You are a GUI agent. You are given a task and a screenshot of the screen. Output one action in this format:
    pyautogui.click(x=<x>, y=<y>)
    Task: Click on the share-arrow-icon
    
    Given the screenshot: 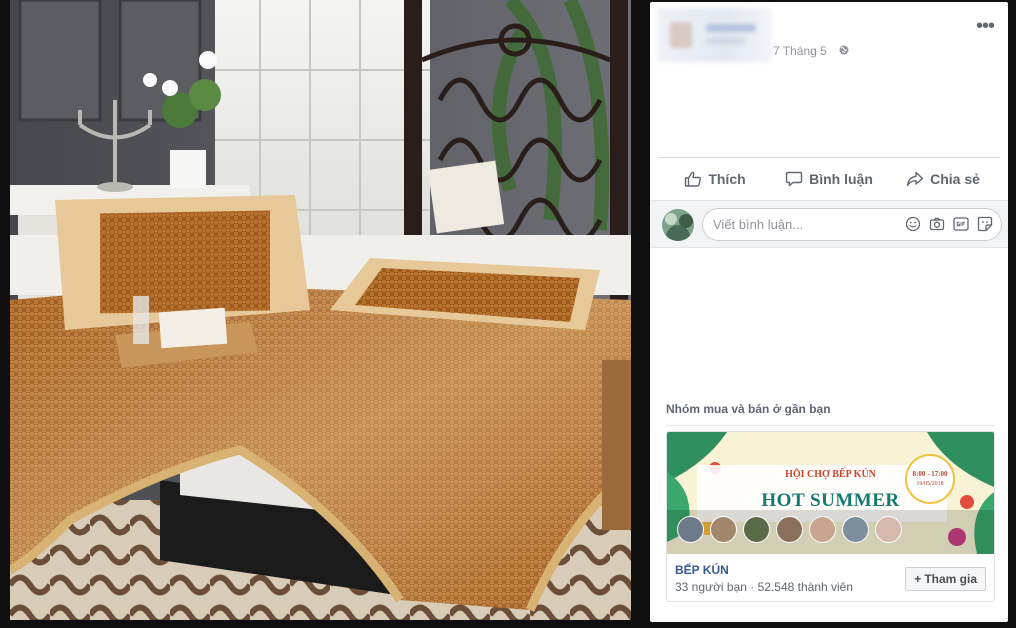 What is the action you would take?
    pyautogui.click(x=915, y=179)
    